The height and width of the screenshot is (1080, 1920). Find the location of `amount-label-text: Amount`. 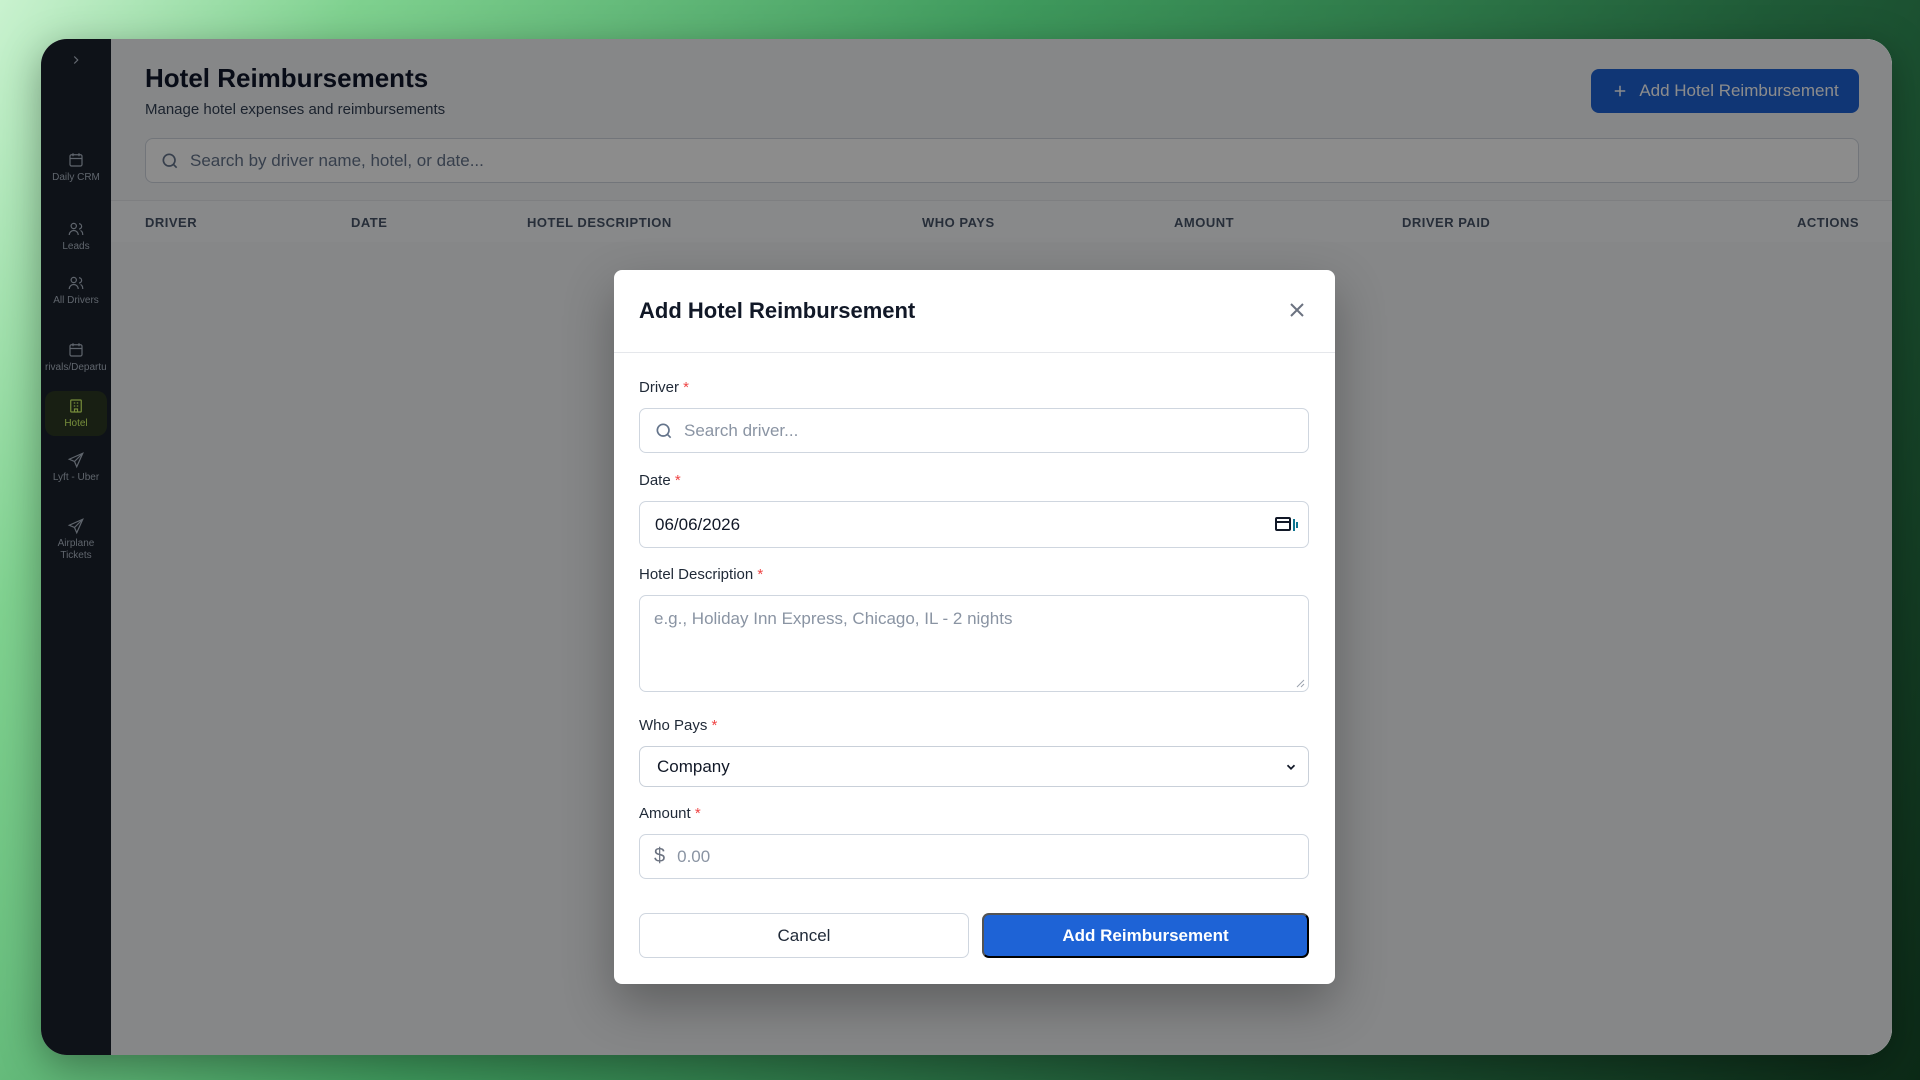

amount-label-text: Amount is located at coordinates (665, 813).